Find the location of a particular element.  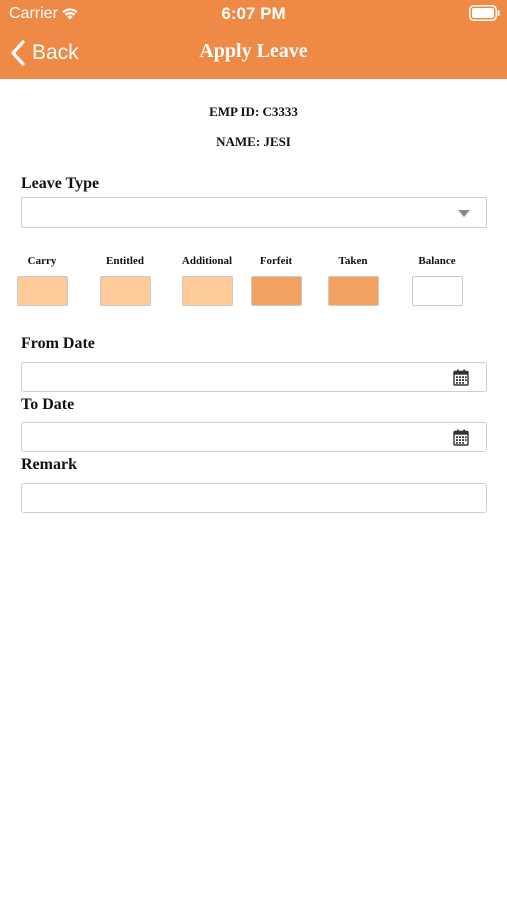

from-date-label: From Date is located at coordinates (58, 343).